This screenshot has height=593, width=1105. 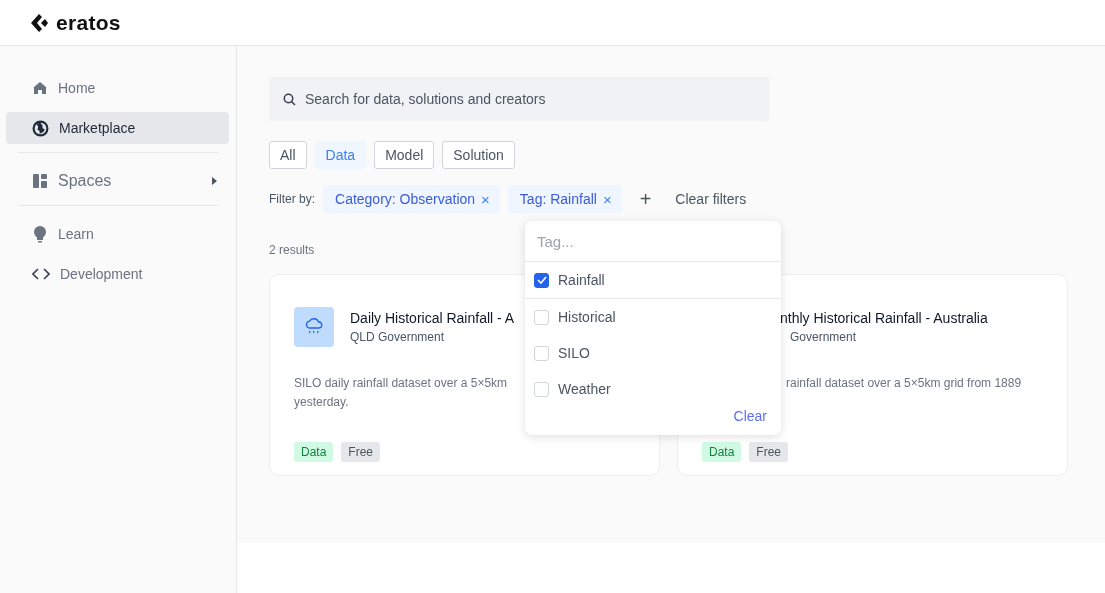 I want to click on results-count: 2 results, so click(x=292, y=250).